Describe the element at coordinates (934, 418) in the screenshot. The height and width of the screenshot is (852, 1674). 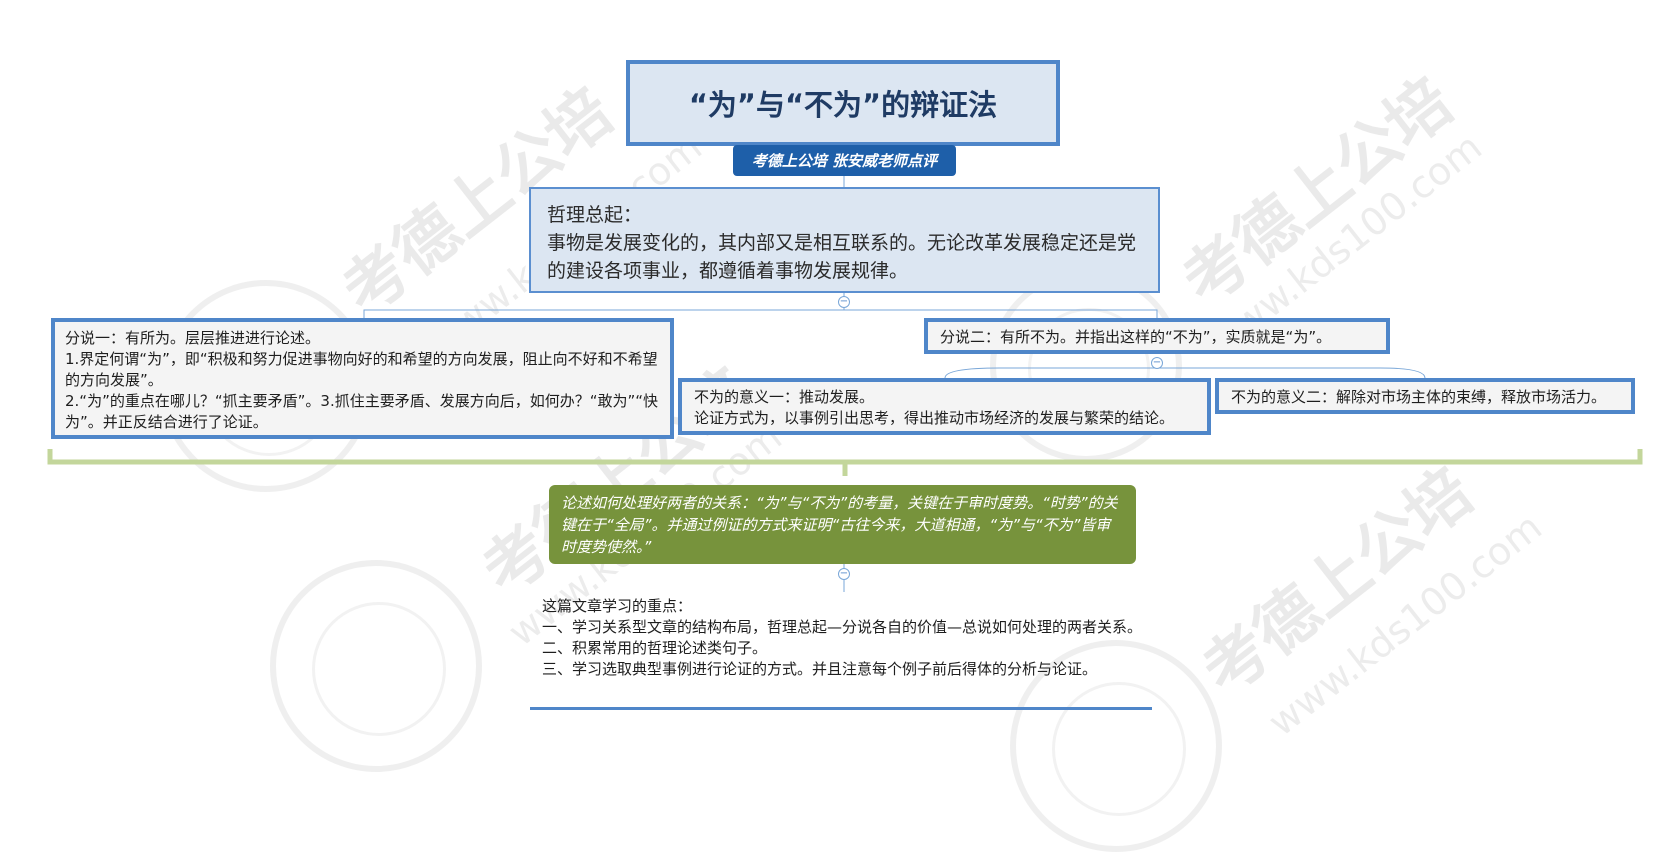
I see `child-1-line2: 论证方式为，以事例引出思考，得出推动市场经济的发展与繁荣的结论。` at that location.